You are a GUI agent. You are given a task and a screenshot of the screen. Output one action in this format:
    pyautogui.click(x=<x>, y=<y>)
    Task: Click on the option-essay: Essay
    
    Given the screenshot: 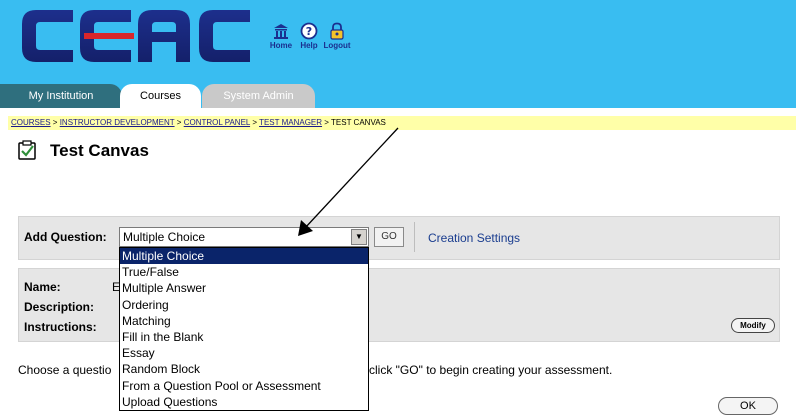 What is the action you would take?
    pyautogui.click(x=244, y=353)
    